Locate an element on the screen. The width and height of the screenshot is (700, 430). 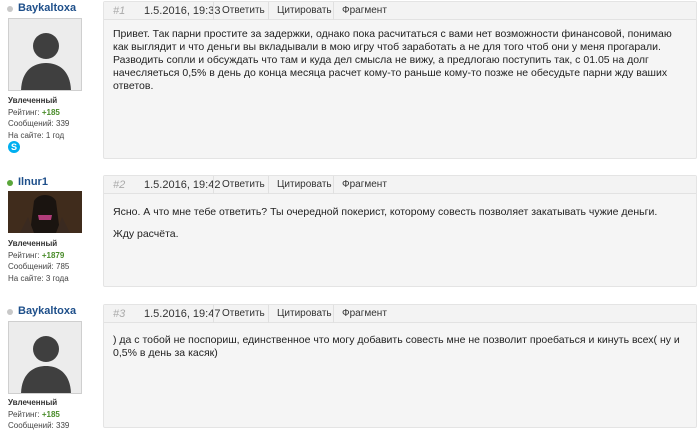
hooded-figure-avatar is located at coordinates (45, 212).